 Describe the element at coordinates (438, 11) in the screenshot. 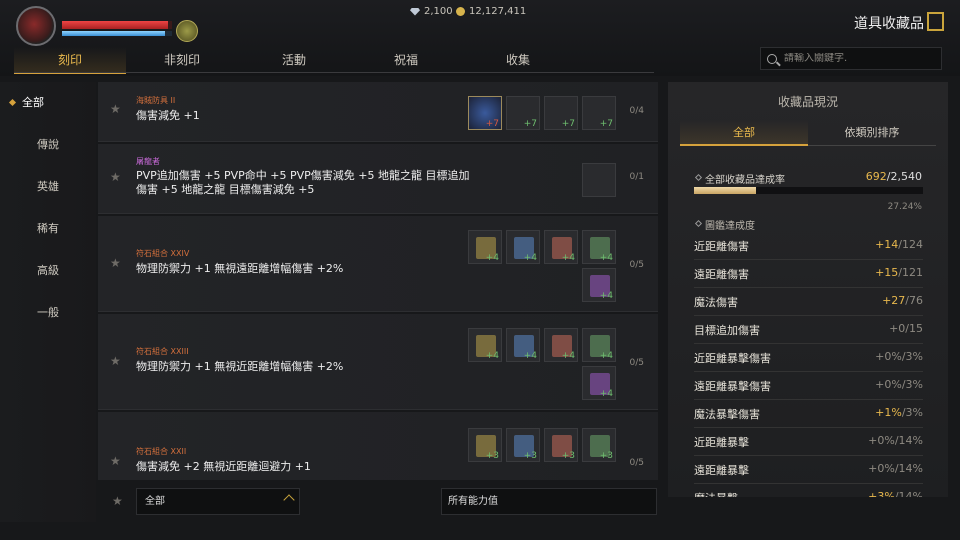

I see `gem-amount: 2,100` at that location.